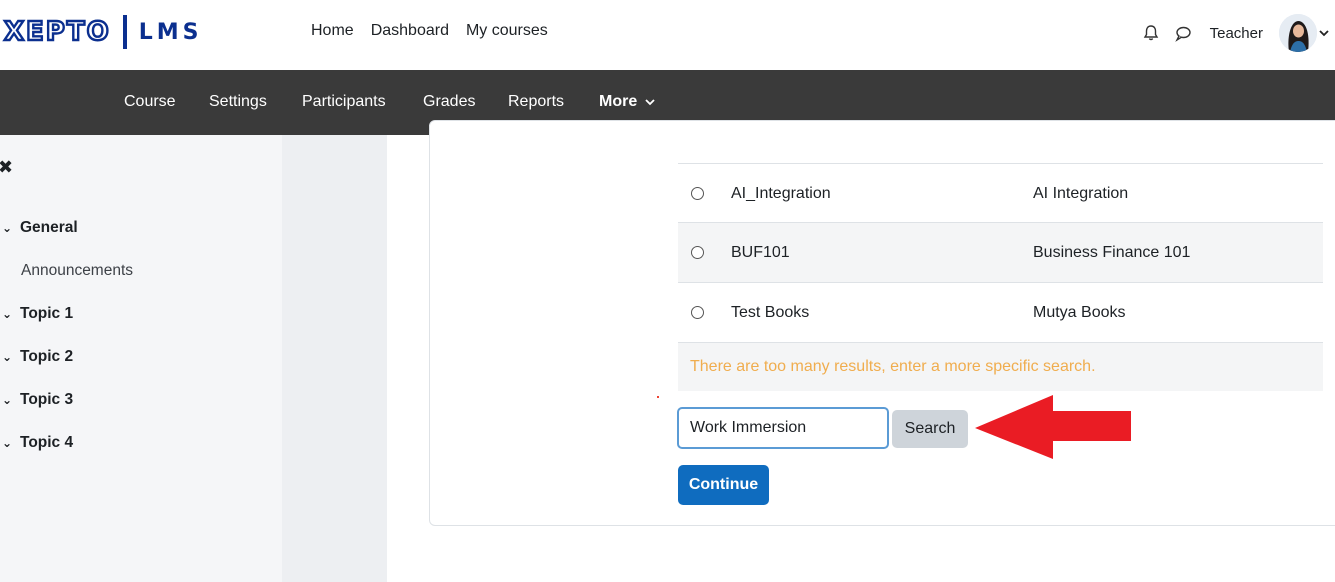  I want to click on user-name: Teacher, so click(1236, 33).